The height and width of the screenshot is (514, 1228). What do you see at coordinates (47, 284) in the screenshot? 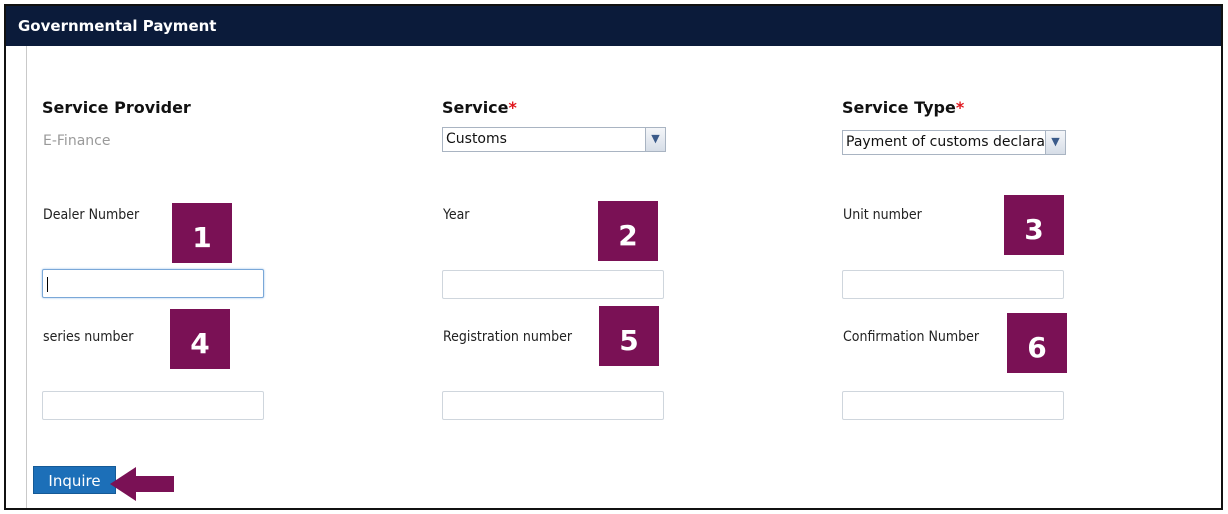
I see `text-caret` at bounding box center [47, 284].